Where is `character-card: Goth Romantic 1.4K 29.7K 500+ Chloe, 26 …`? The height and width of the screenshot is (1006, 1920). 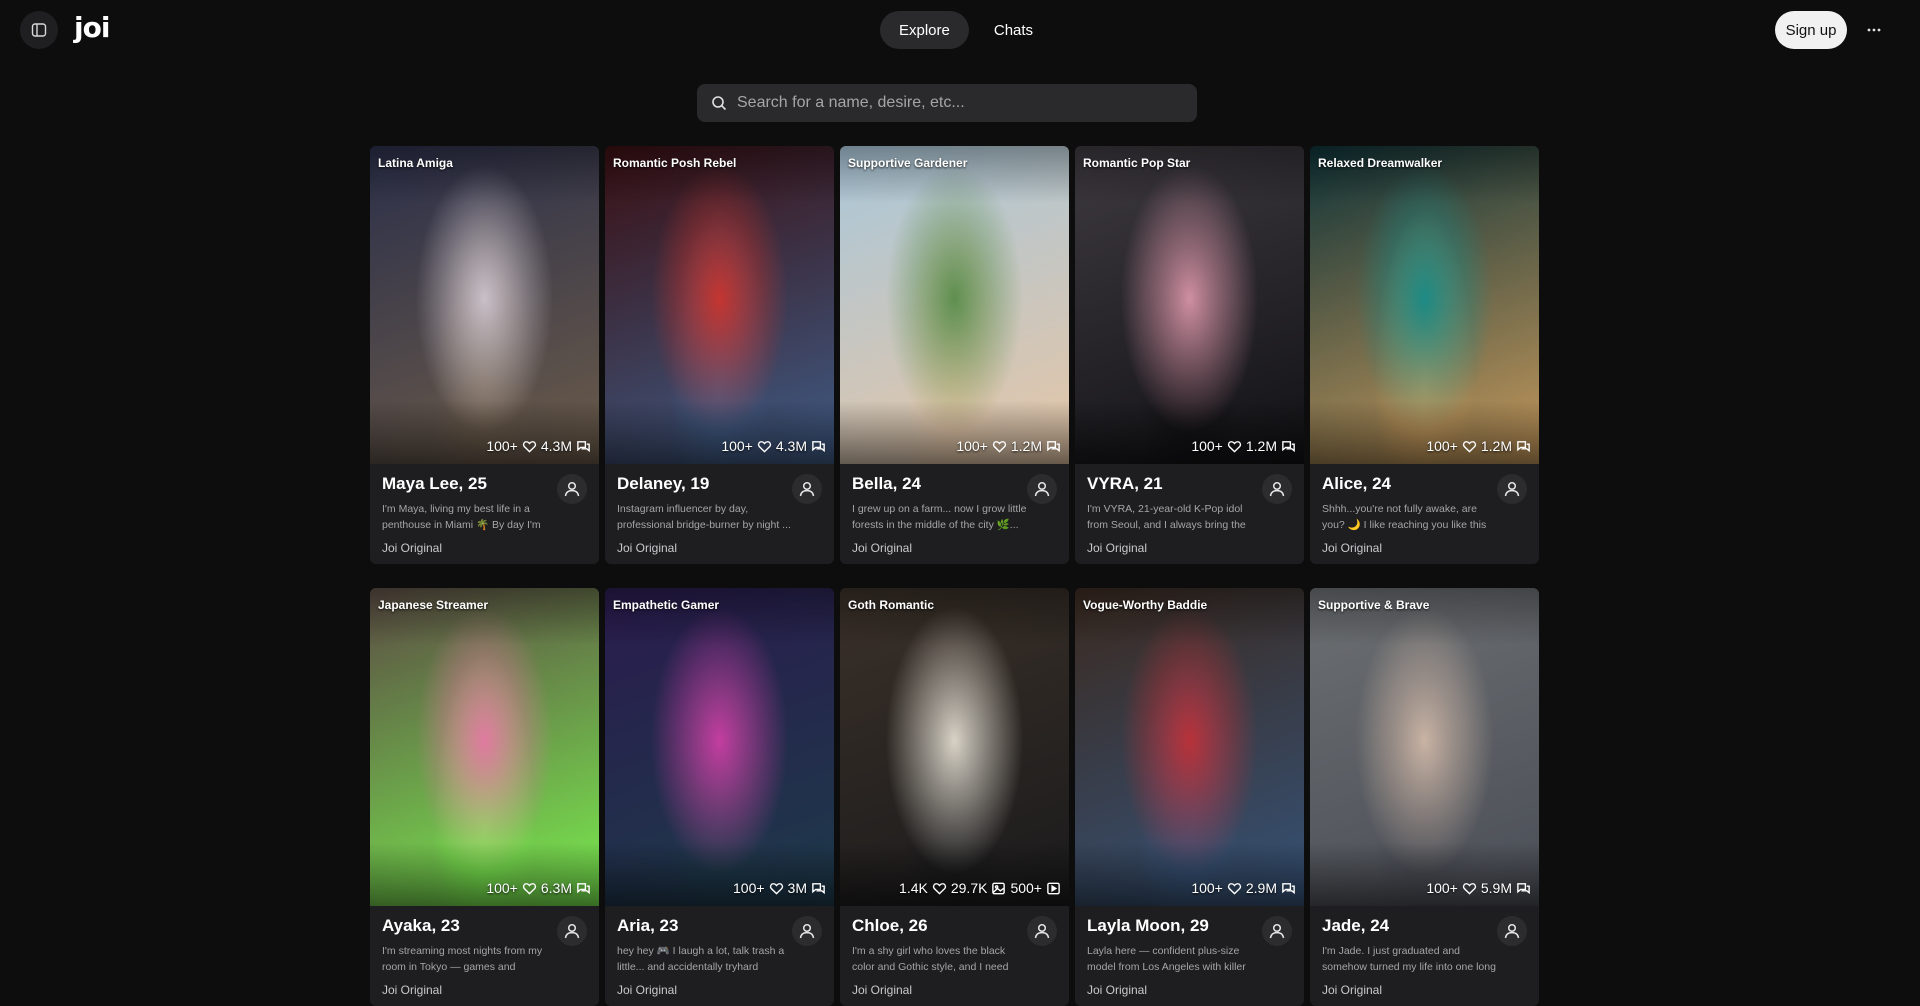
character-card: Goth Romantic 1.4K 29.7K 500+ Chloe, 26 … is located at coordinates (954, 797).